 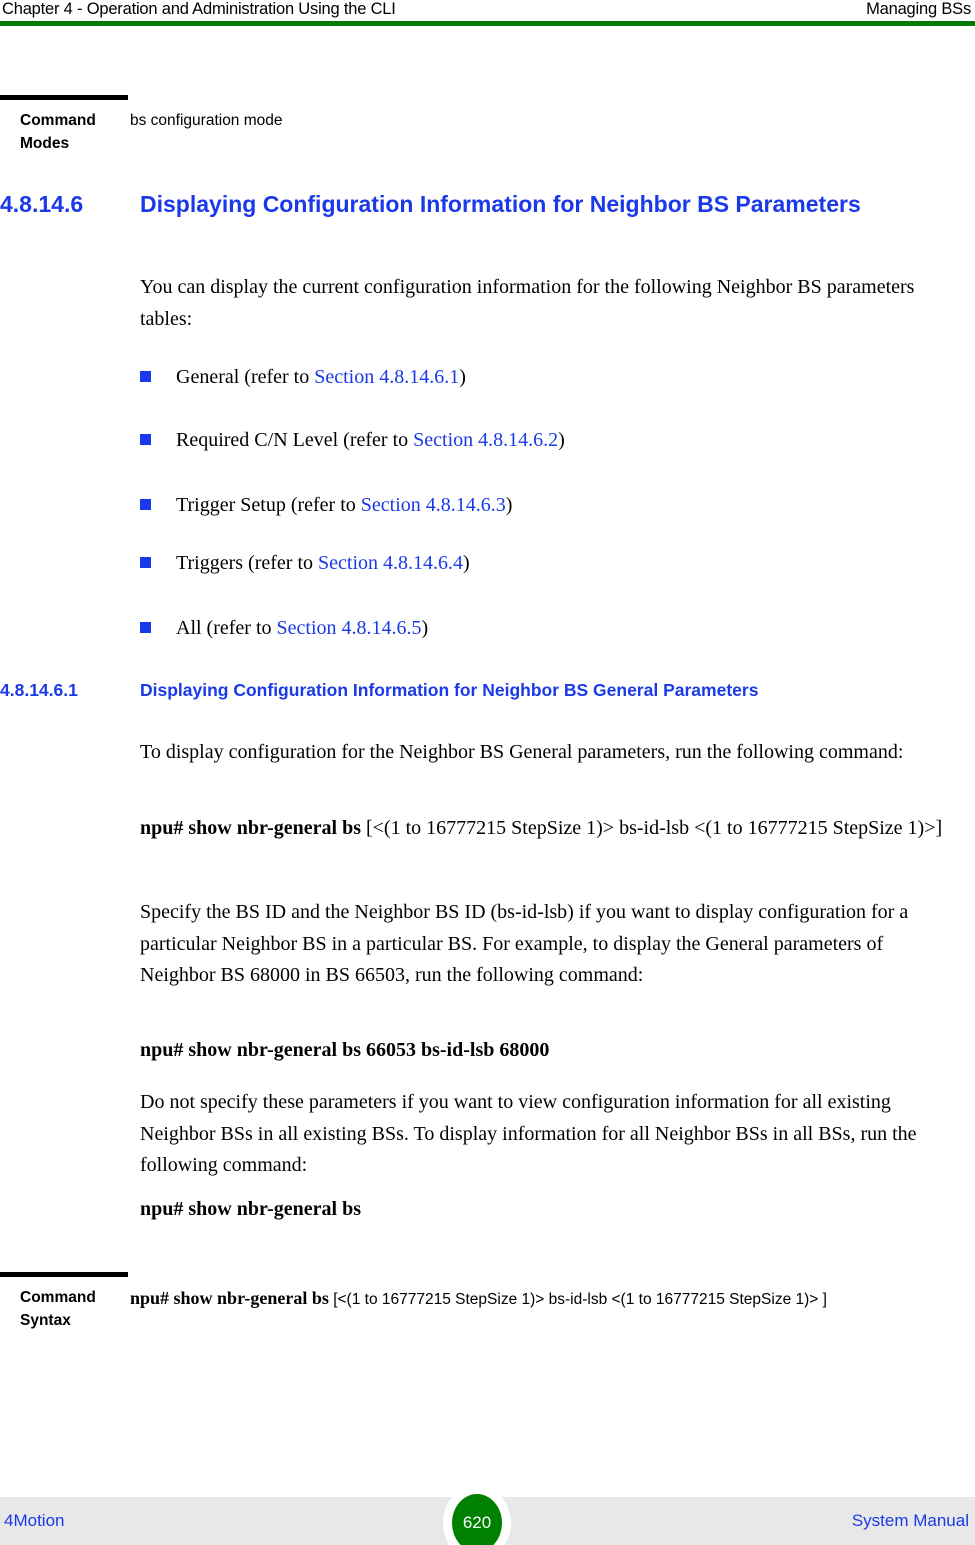 What do you see at coordinates (268, 505) in the screenshot?
I see `list-item-text-before: Trigger Setup (refer to` at bounding box center [268, 505].